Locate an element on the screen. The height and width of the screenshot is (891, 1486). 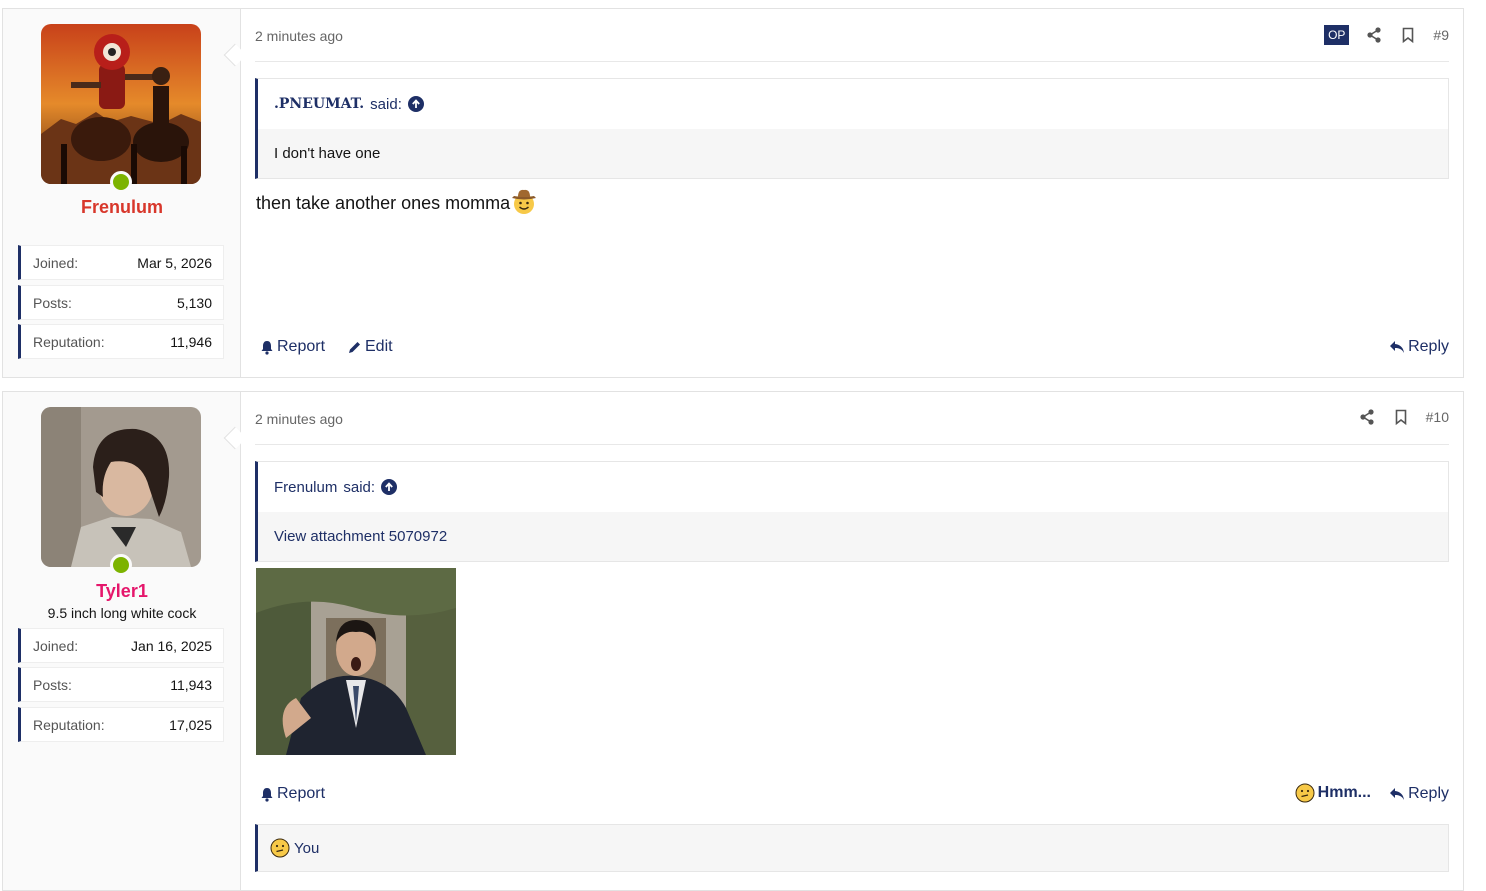
stat-value: 17,025 is located at coordinates (190, 724).